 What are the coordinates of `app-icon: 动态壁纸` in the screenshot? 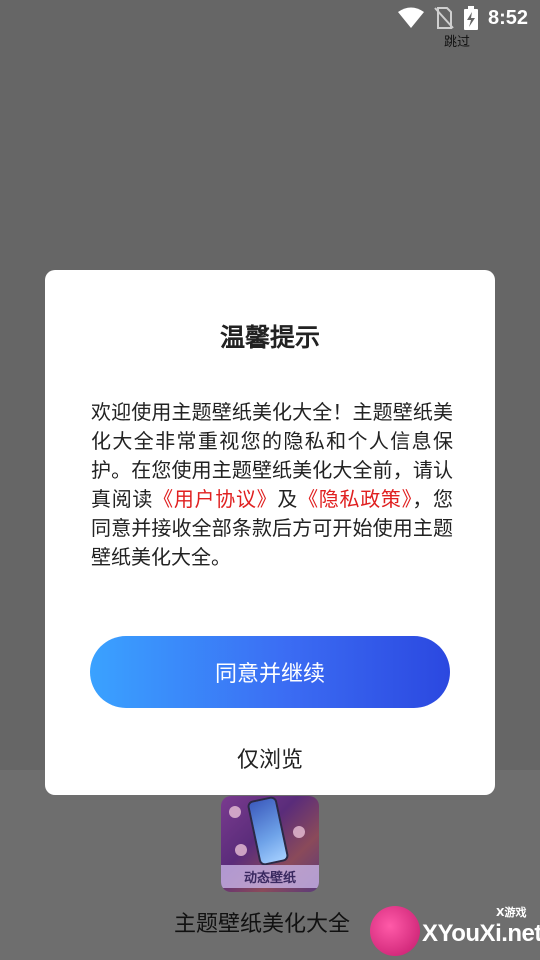 It's located at (270, 844).